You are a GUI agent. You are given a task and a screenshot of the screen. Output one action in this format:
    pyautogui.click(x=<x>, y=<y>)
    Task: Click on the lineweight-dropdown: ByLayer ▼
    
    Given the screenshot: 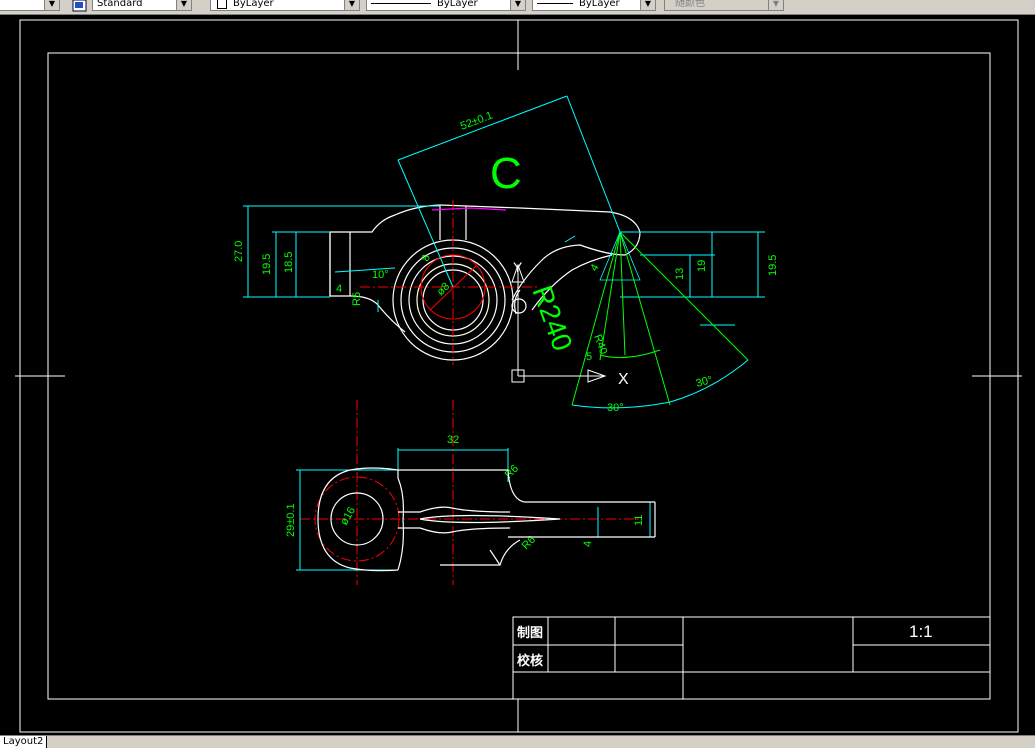 What is the action you would take?
    pyautogui.click(x=594, y=5)
    